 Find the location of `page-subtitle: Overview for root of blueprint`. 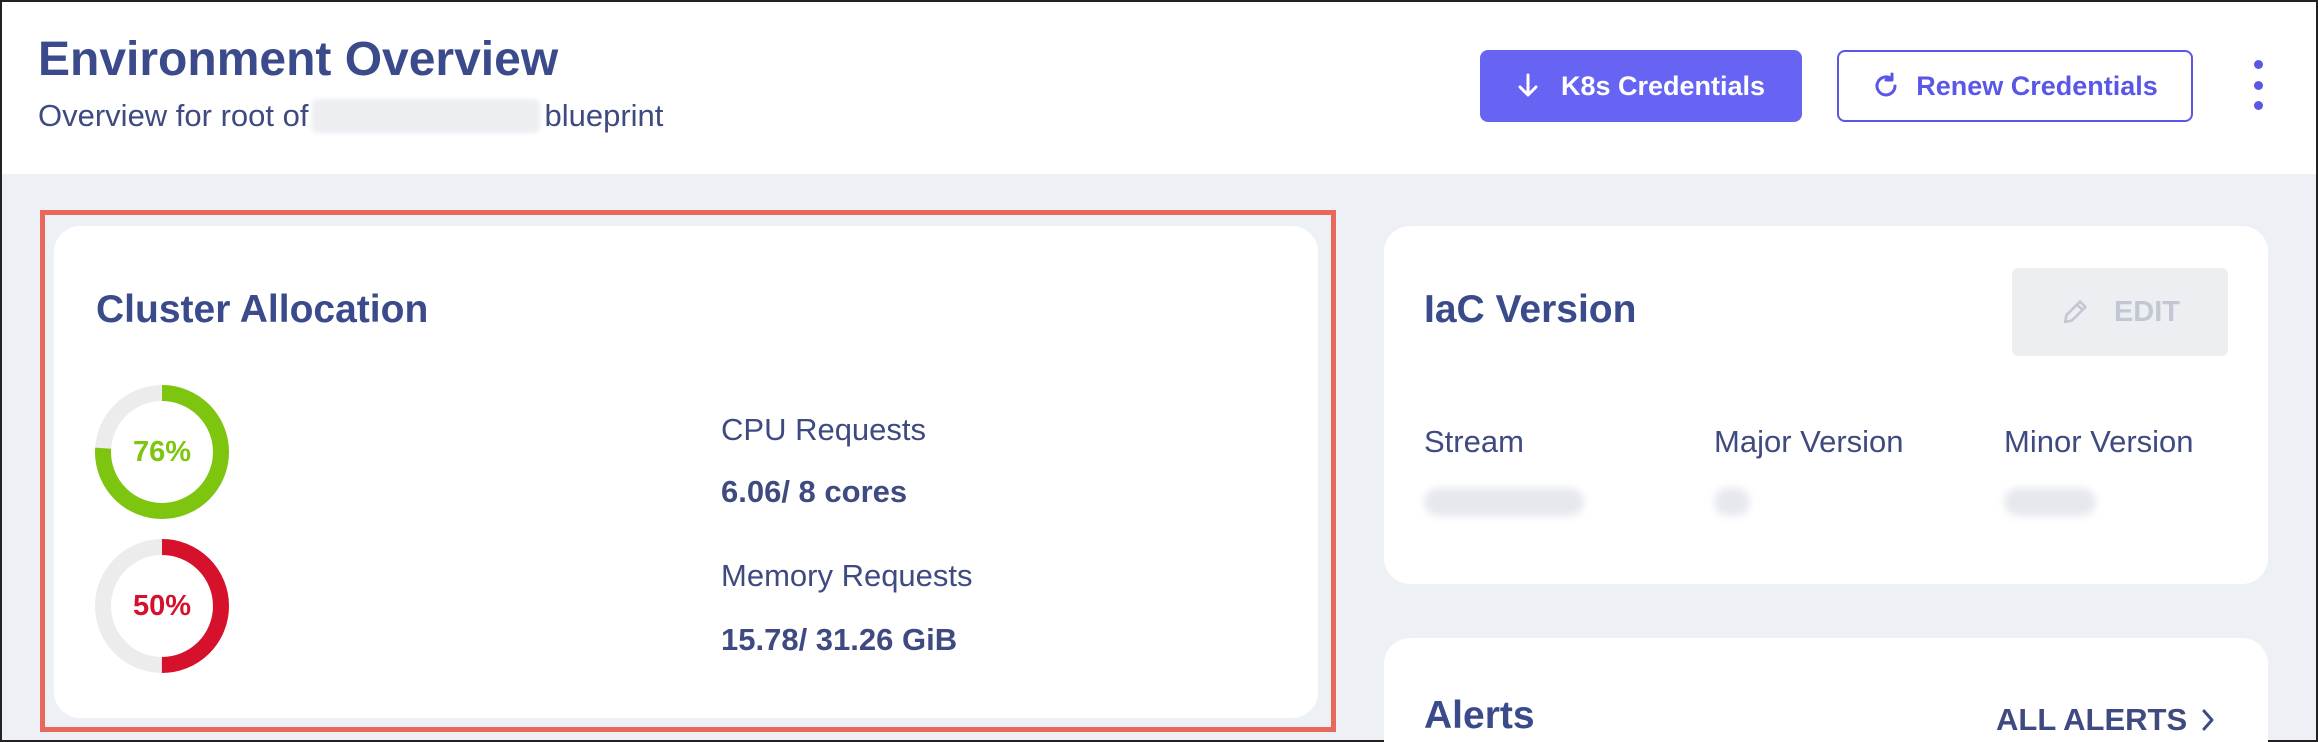

page-subtitle: Overview for root of blueprint is located at coordinates (350, 116).